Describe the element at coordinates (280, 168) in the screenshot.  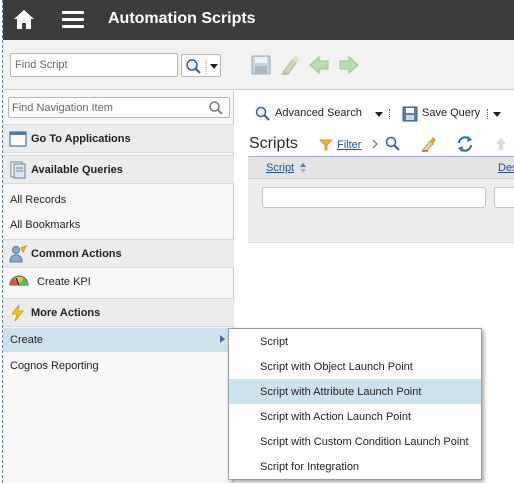
I see `column-header-script: Script` at that location.